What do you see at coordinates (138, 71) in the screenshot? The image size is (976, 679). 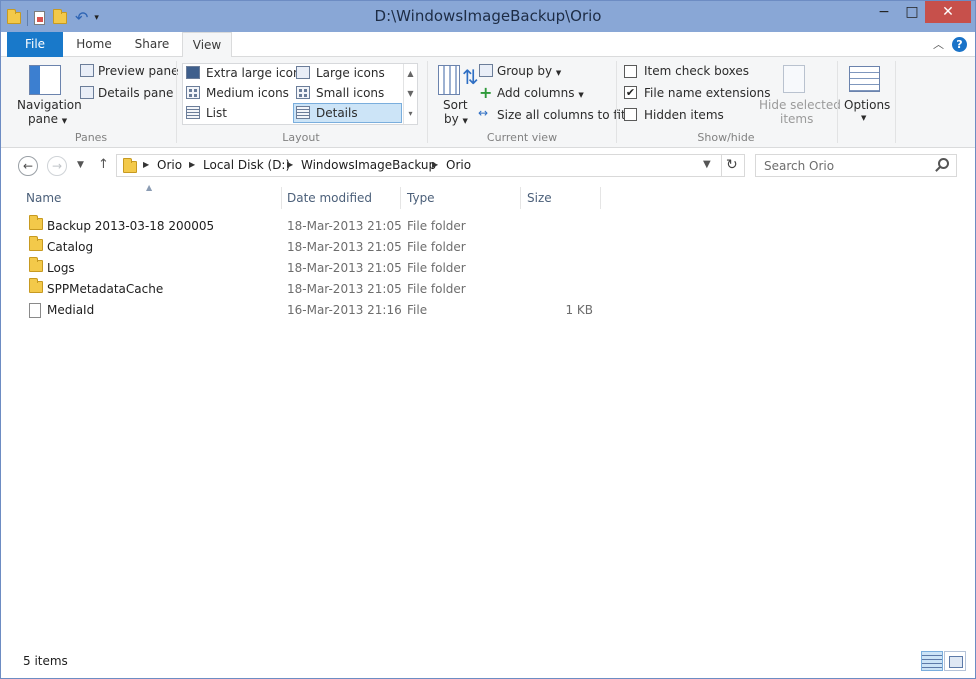 I see `preview-pane-label: Preview pane` at bounding box center [138, 71].